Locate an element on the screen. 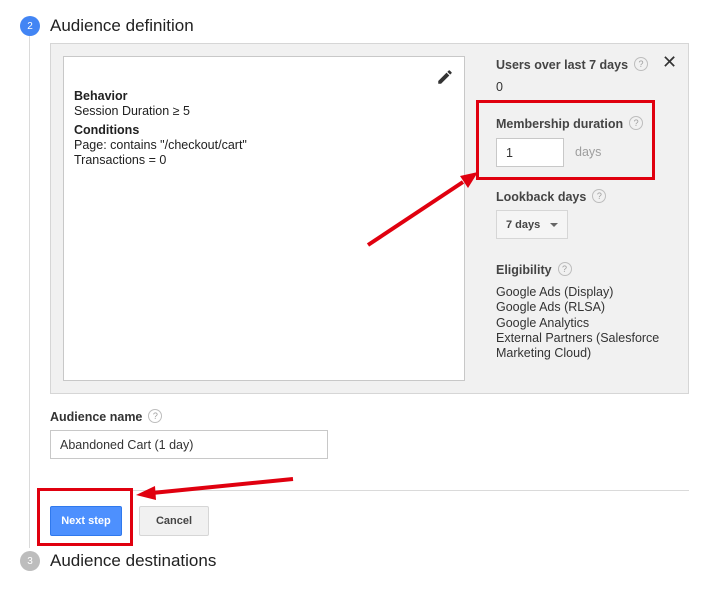  cancel-button: Cancel is located at coordinates (174, 521).